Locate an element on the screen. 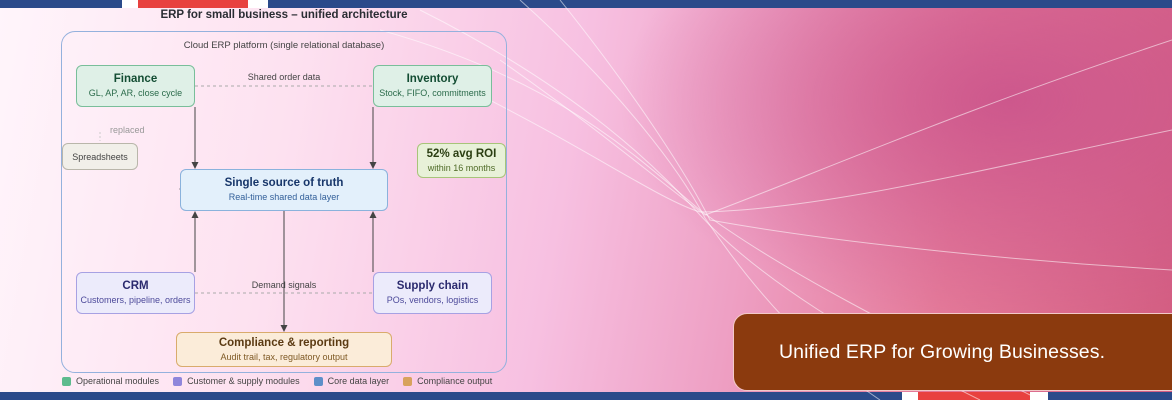 Image resolution: width=1172 pixels, height=400 pixels. cta-text: Unified ERP for Growing Businesses. is located at coordinates (942, 352).